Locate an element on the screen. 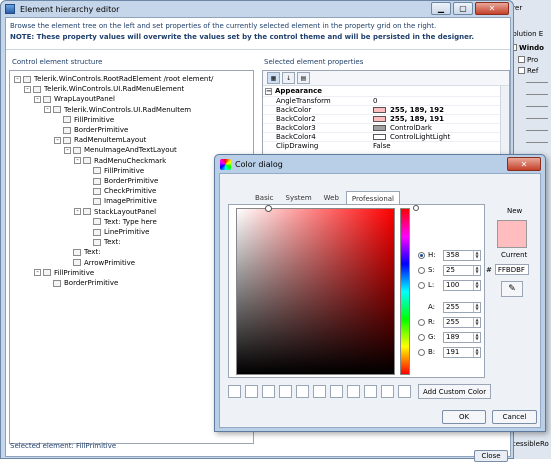 This screenshot has width=551, height=462. tab-web: Web is located at coordinates (331, 198).